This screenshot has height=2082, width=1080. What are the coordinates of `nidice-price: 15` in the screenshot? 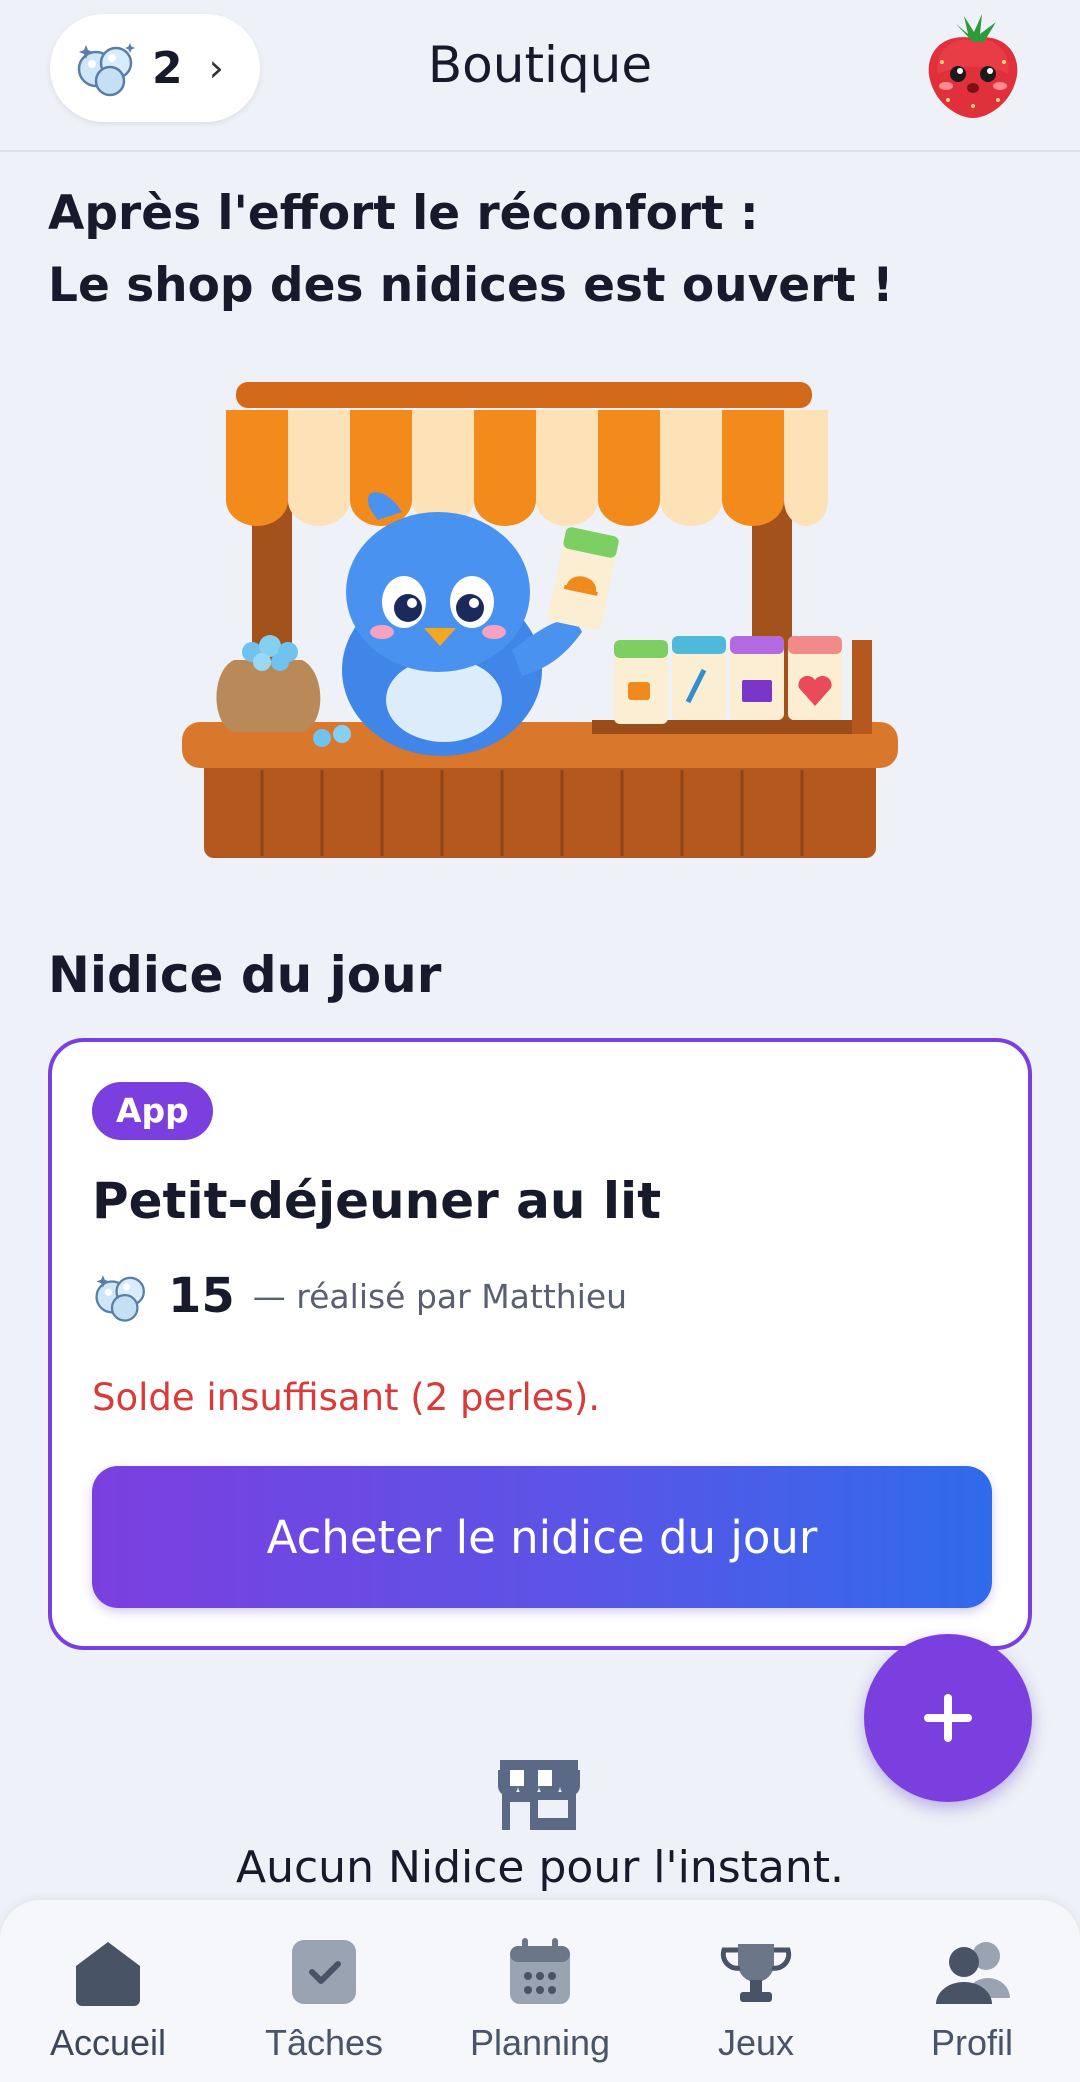 It's located at (201, 1296).